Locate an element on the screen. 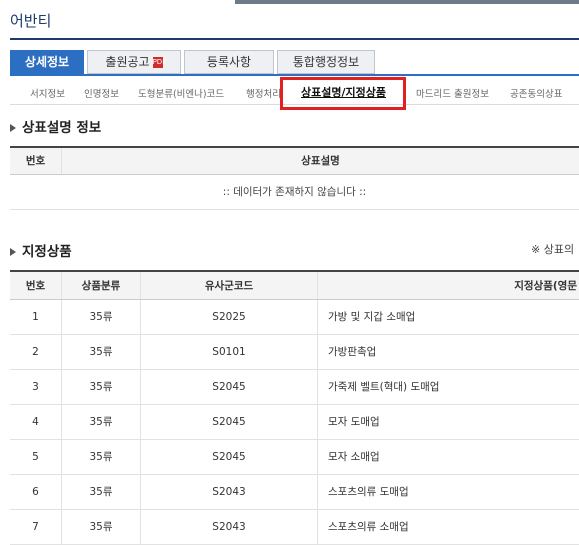 The image size is (579, 545). table-row: 2 35류 S0101 가방판촉업 is located at coordinates (294, 351).